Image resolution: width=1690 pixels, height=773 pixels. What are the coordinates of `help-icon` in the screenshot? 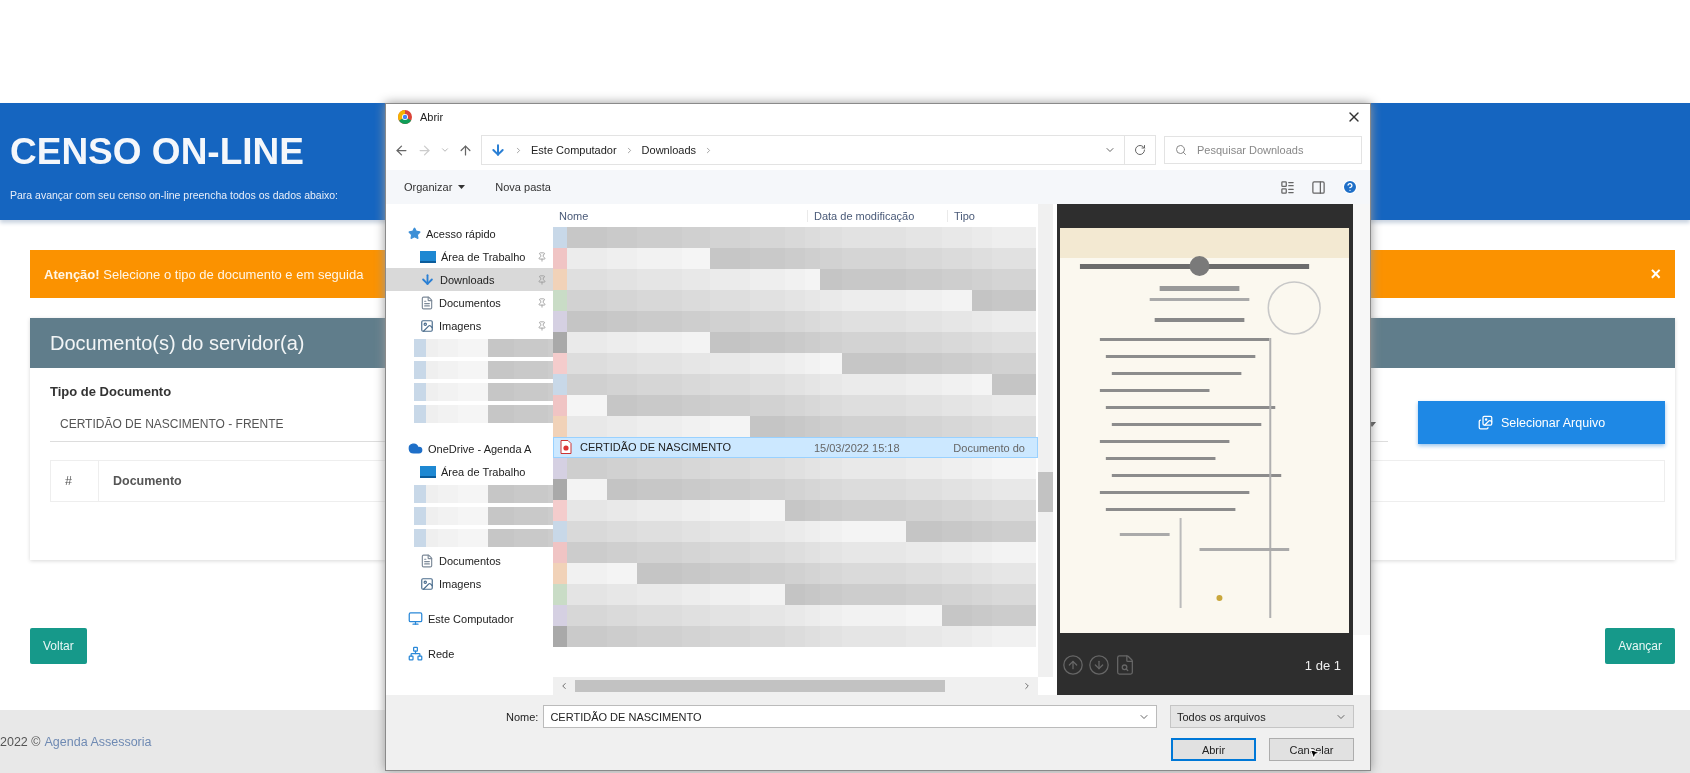 It's located at (1350, 187).